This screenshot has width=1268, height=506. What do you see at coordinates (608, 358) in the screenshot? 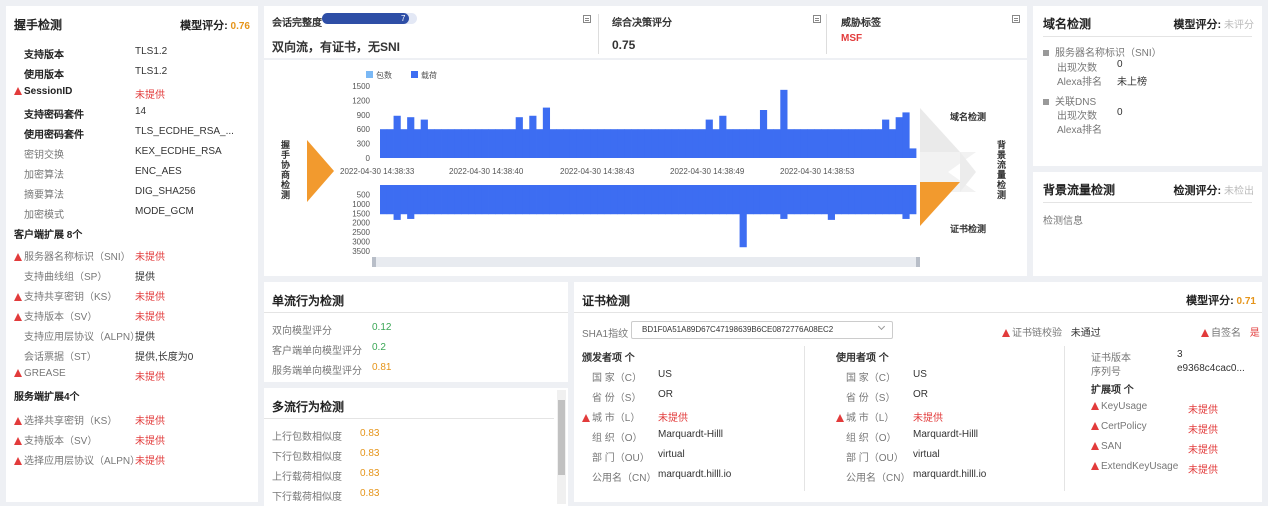
I see `issuer-title: 颁发者项 个` at bounding box center [608, 358].